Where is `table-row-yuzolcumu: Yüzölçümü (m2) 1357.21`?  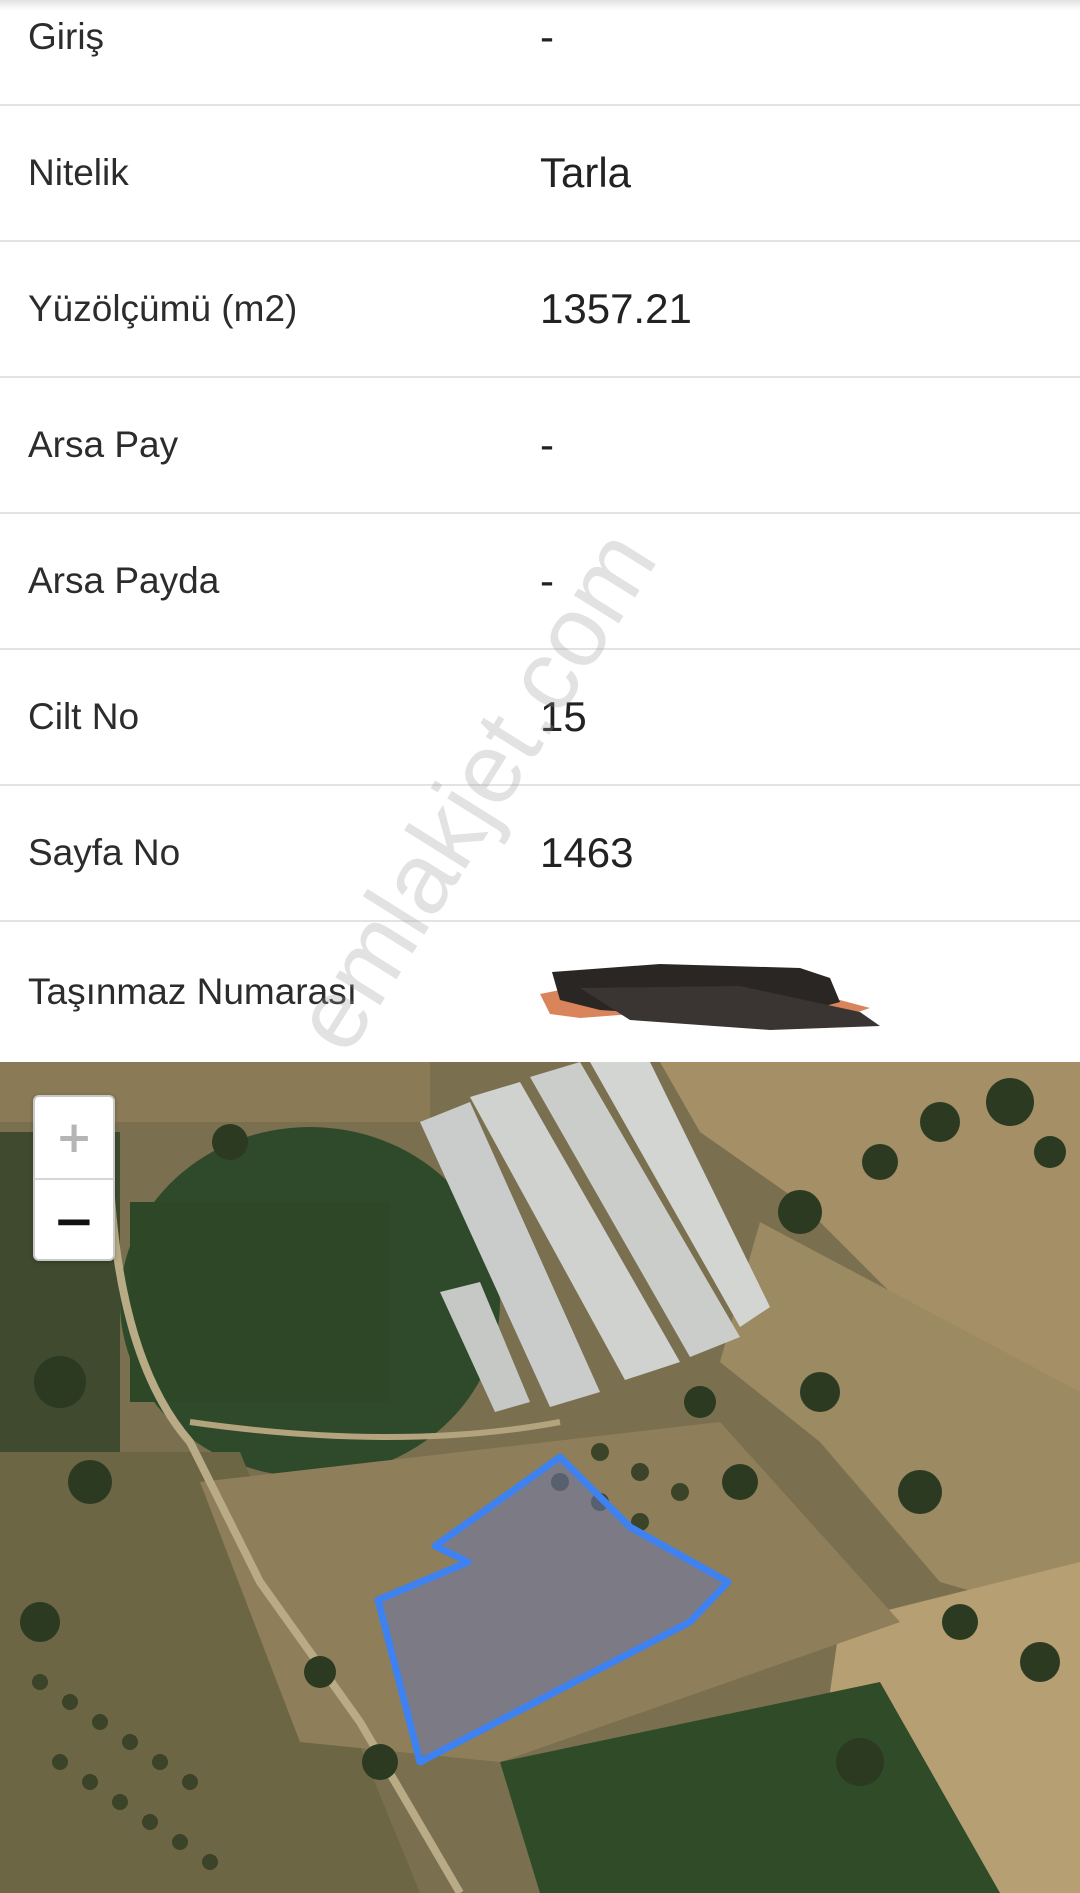
table-row-yuzolcumu: Yüzölçümü (m2) 1357.21 is located at coordinates (540, 310).